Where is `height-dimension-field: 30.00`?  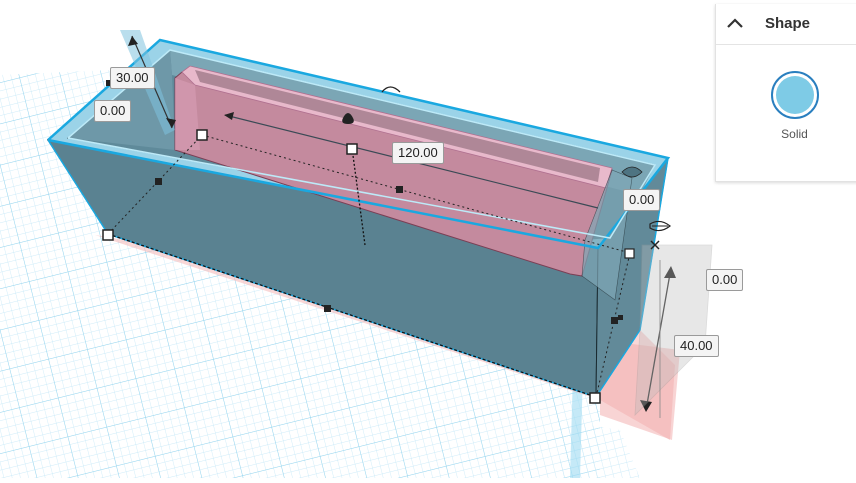
height-dimension-field: 30.00 is located at coordinates (132, 78).